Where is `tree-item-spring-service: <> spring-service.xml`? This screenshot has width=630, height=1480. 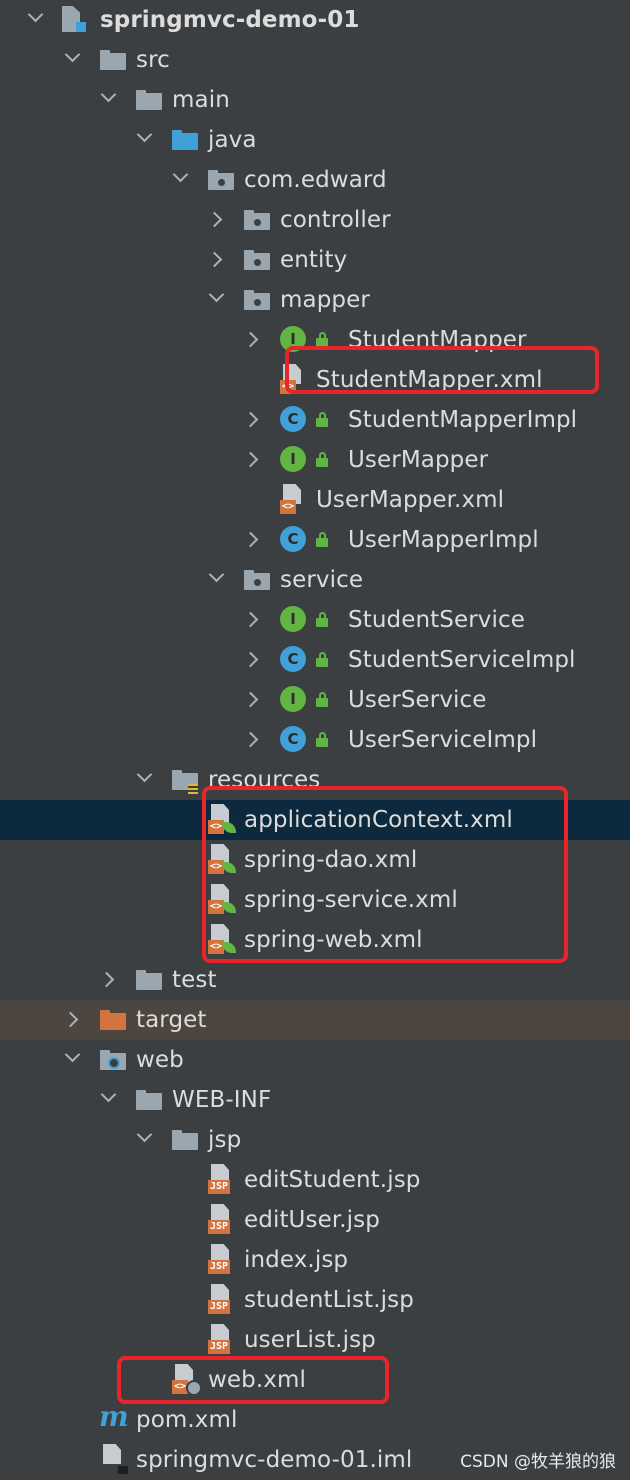 tree-item-spring-service: <> spring-service.xml is located at coordinates (315, 900).